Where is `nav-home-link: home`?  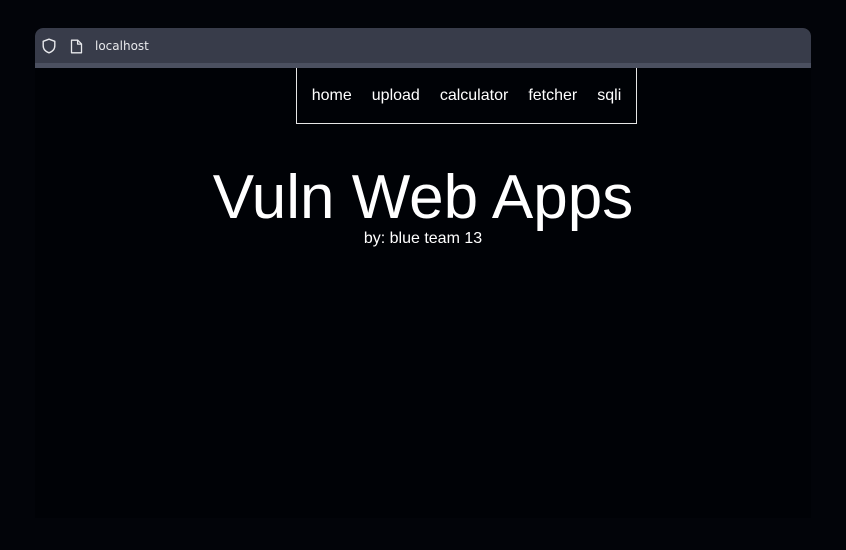 nav-home-link: home is located at coordinates (332, 96).